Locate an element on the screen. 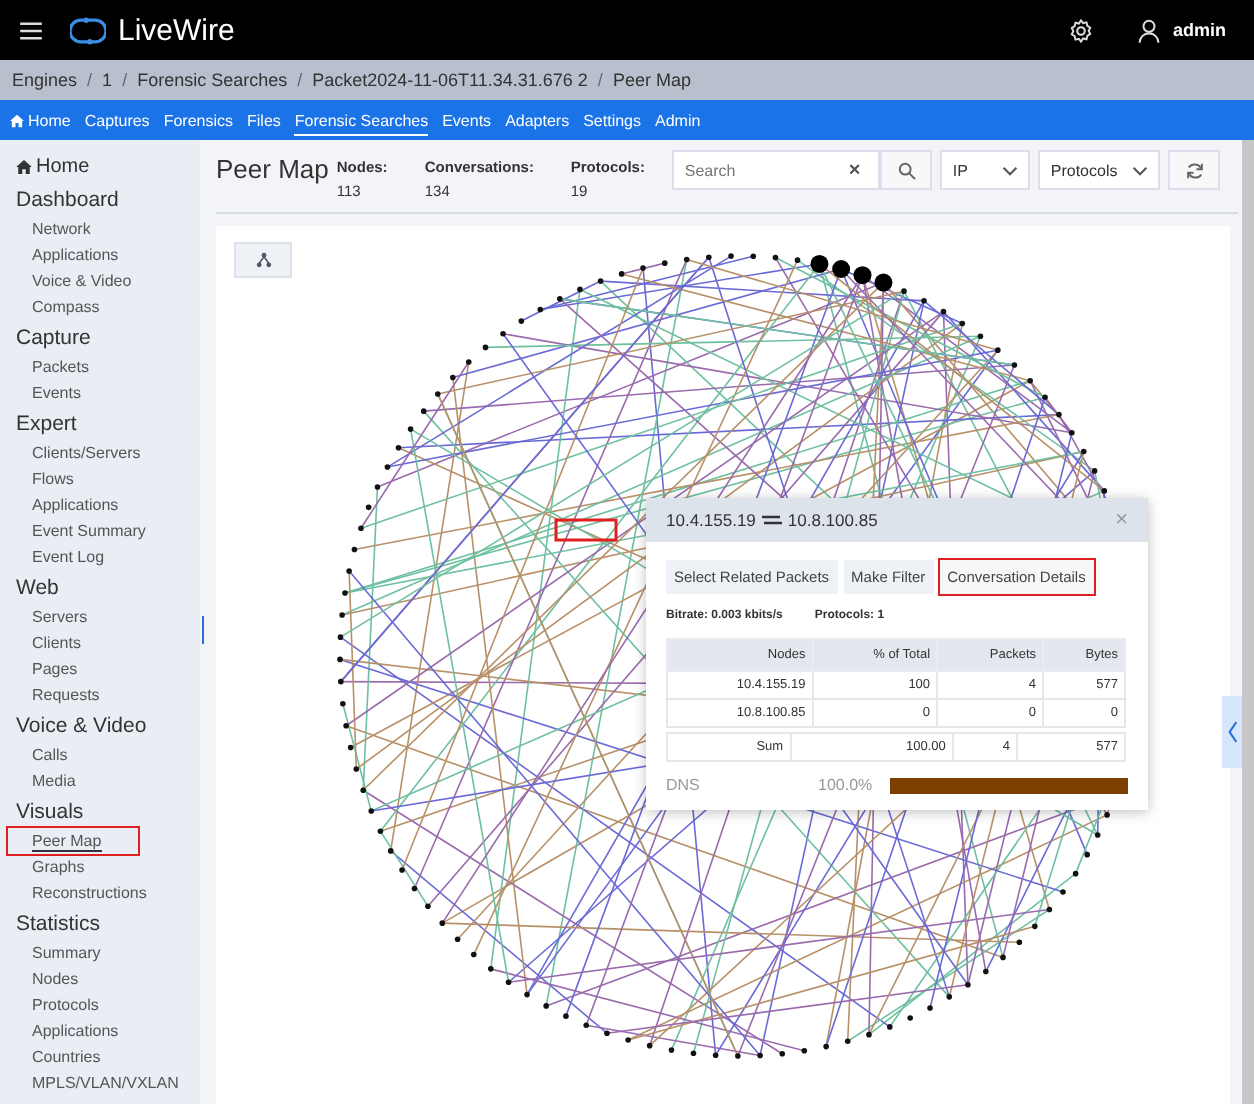 The image size is (1254, 1104). breadcrumb-link: Peer Map is located at coordinates (651, 80).